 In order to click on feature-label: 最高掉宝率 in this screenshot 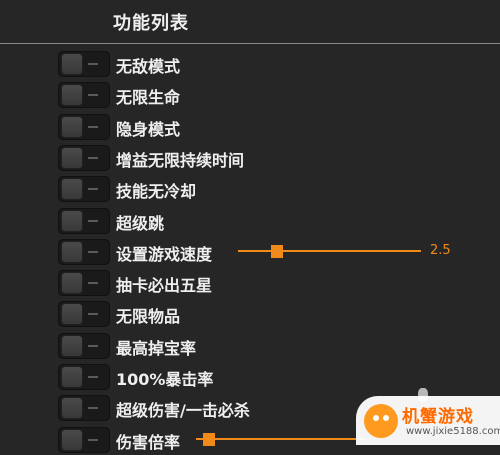, I will do `click(156, 348)`.